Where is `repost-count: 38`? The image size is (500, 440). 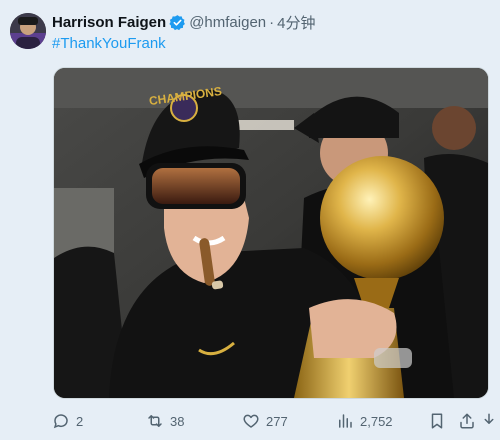 repost-count: 38 is located at coordinates (177, 421).